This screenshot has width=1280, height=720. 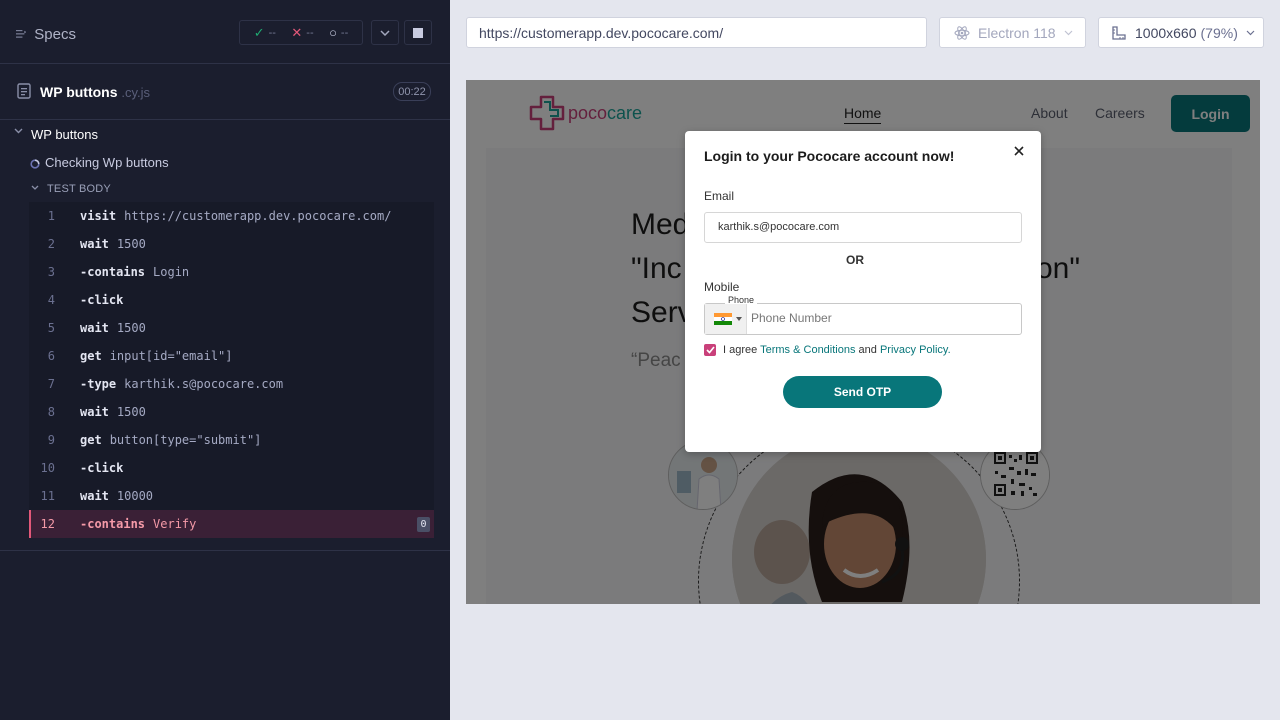 What do you see at coordinates (204, 384) in the screenshot?
I see `command-message: karthik.s@pococare.com` at bounding box center [204, 384].